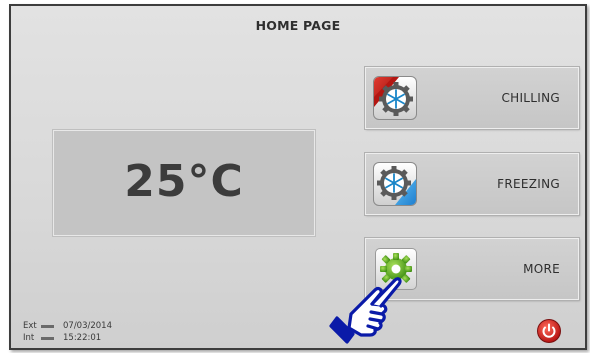  What do you see at coordinates (87, 326) in the screenshot?
I see `ext-value: 07/03/2014` at bounding box center [87, 326].